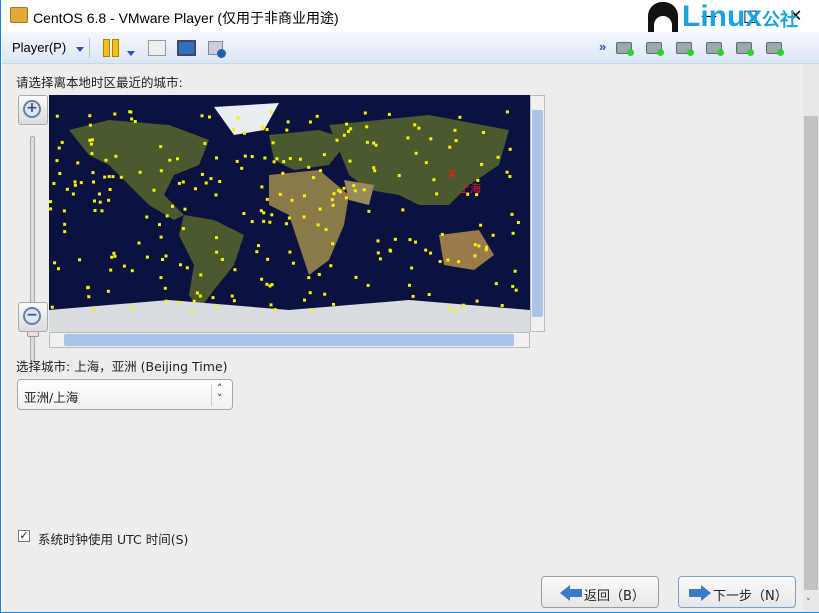 This screenshot has height=613, width=819. Describe the element at coordinates (537, 213) in the screenshot. I see `map-vertical-scrollbar` at that location.